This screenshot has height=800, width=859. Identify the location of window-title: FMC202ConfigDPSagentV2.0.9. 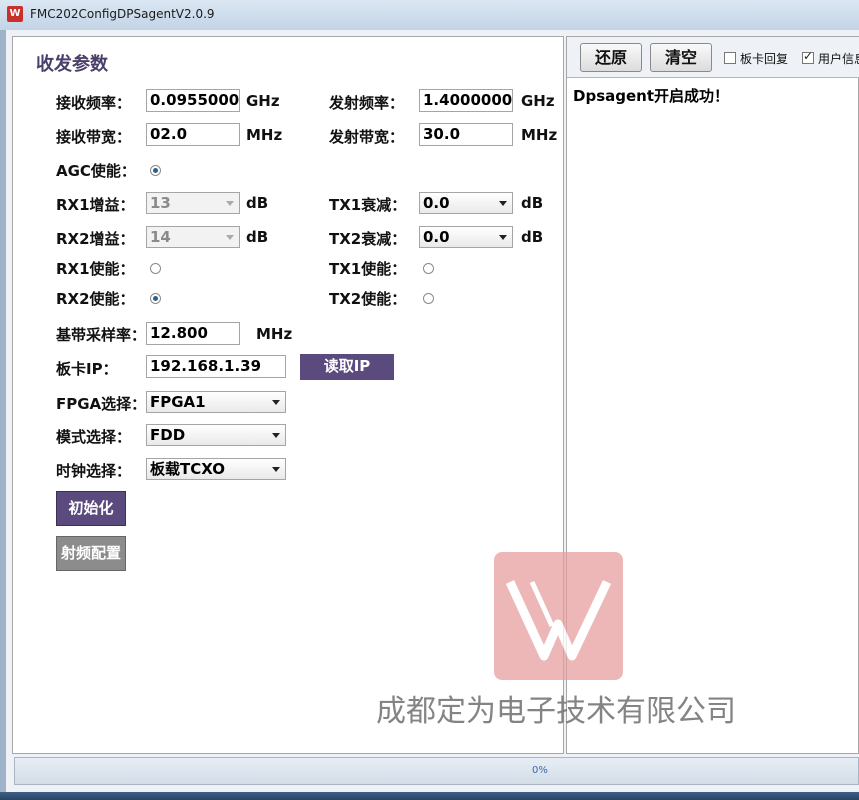
(122, 14).